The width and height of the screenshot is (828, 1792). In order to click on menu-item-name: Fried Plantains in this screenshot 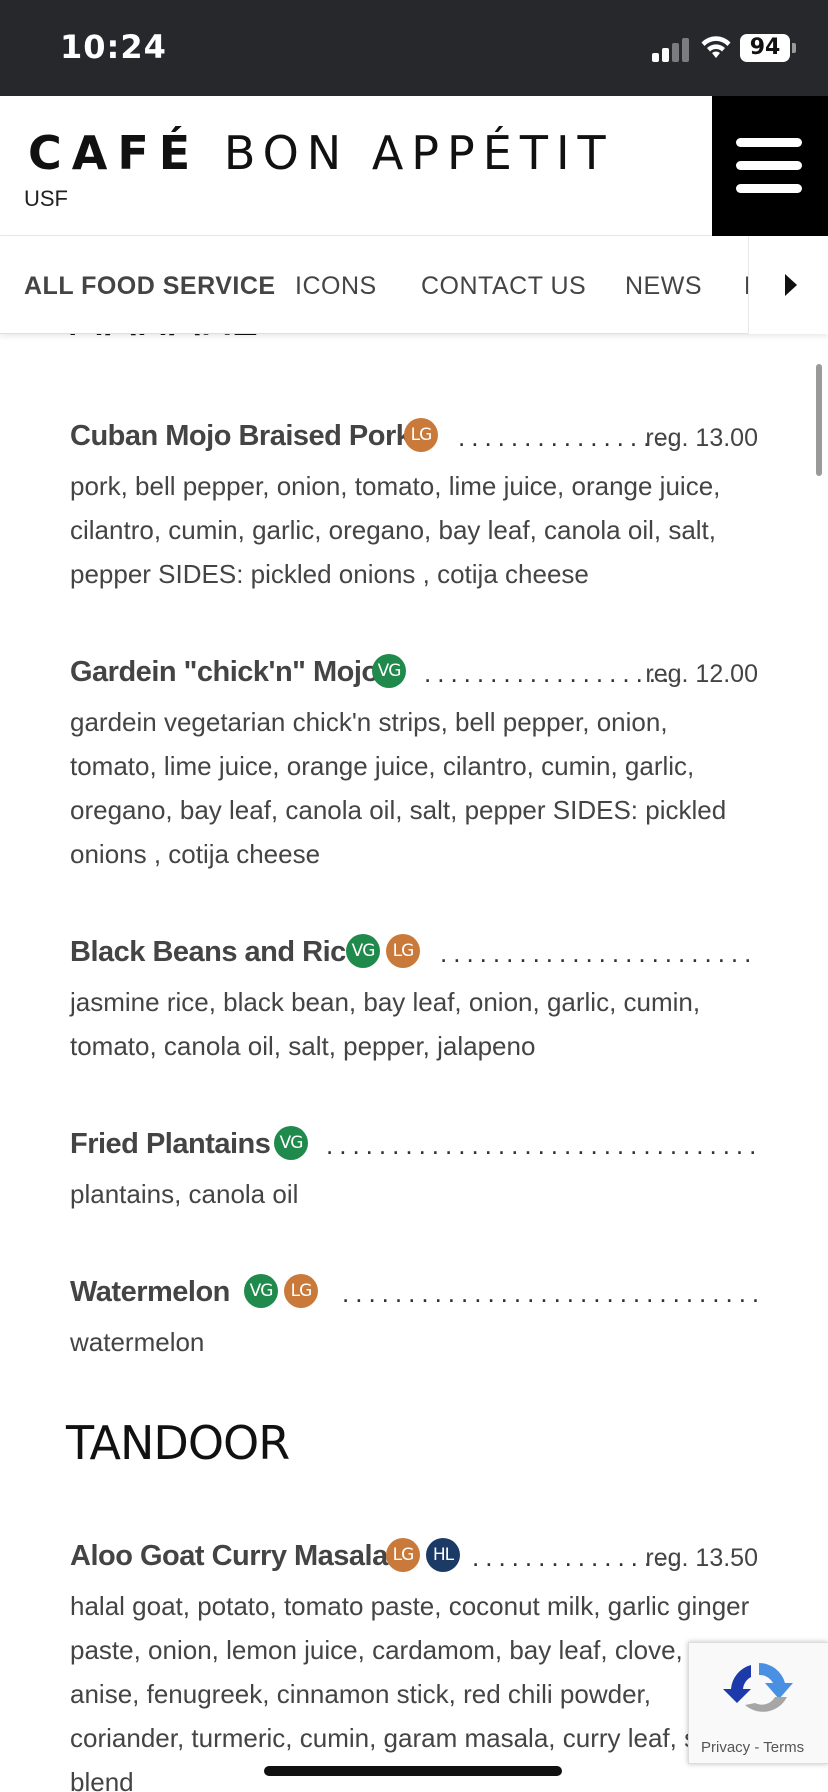, I will do `click(170, 1144)`.